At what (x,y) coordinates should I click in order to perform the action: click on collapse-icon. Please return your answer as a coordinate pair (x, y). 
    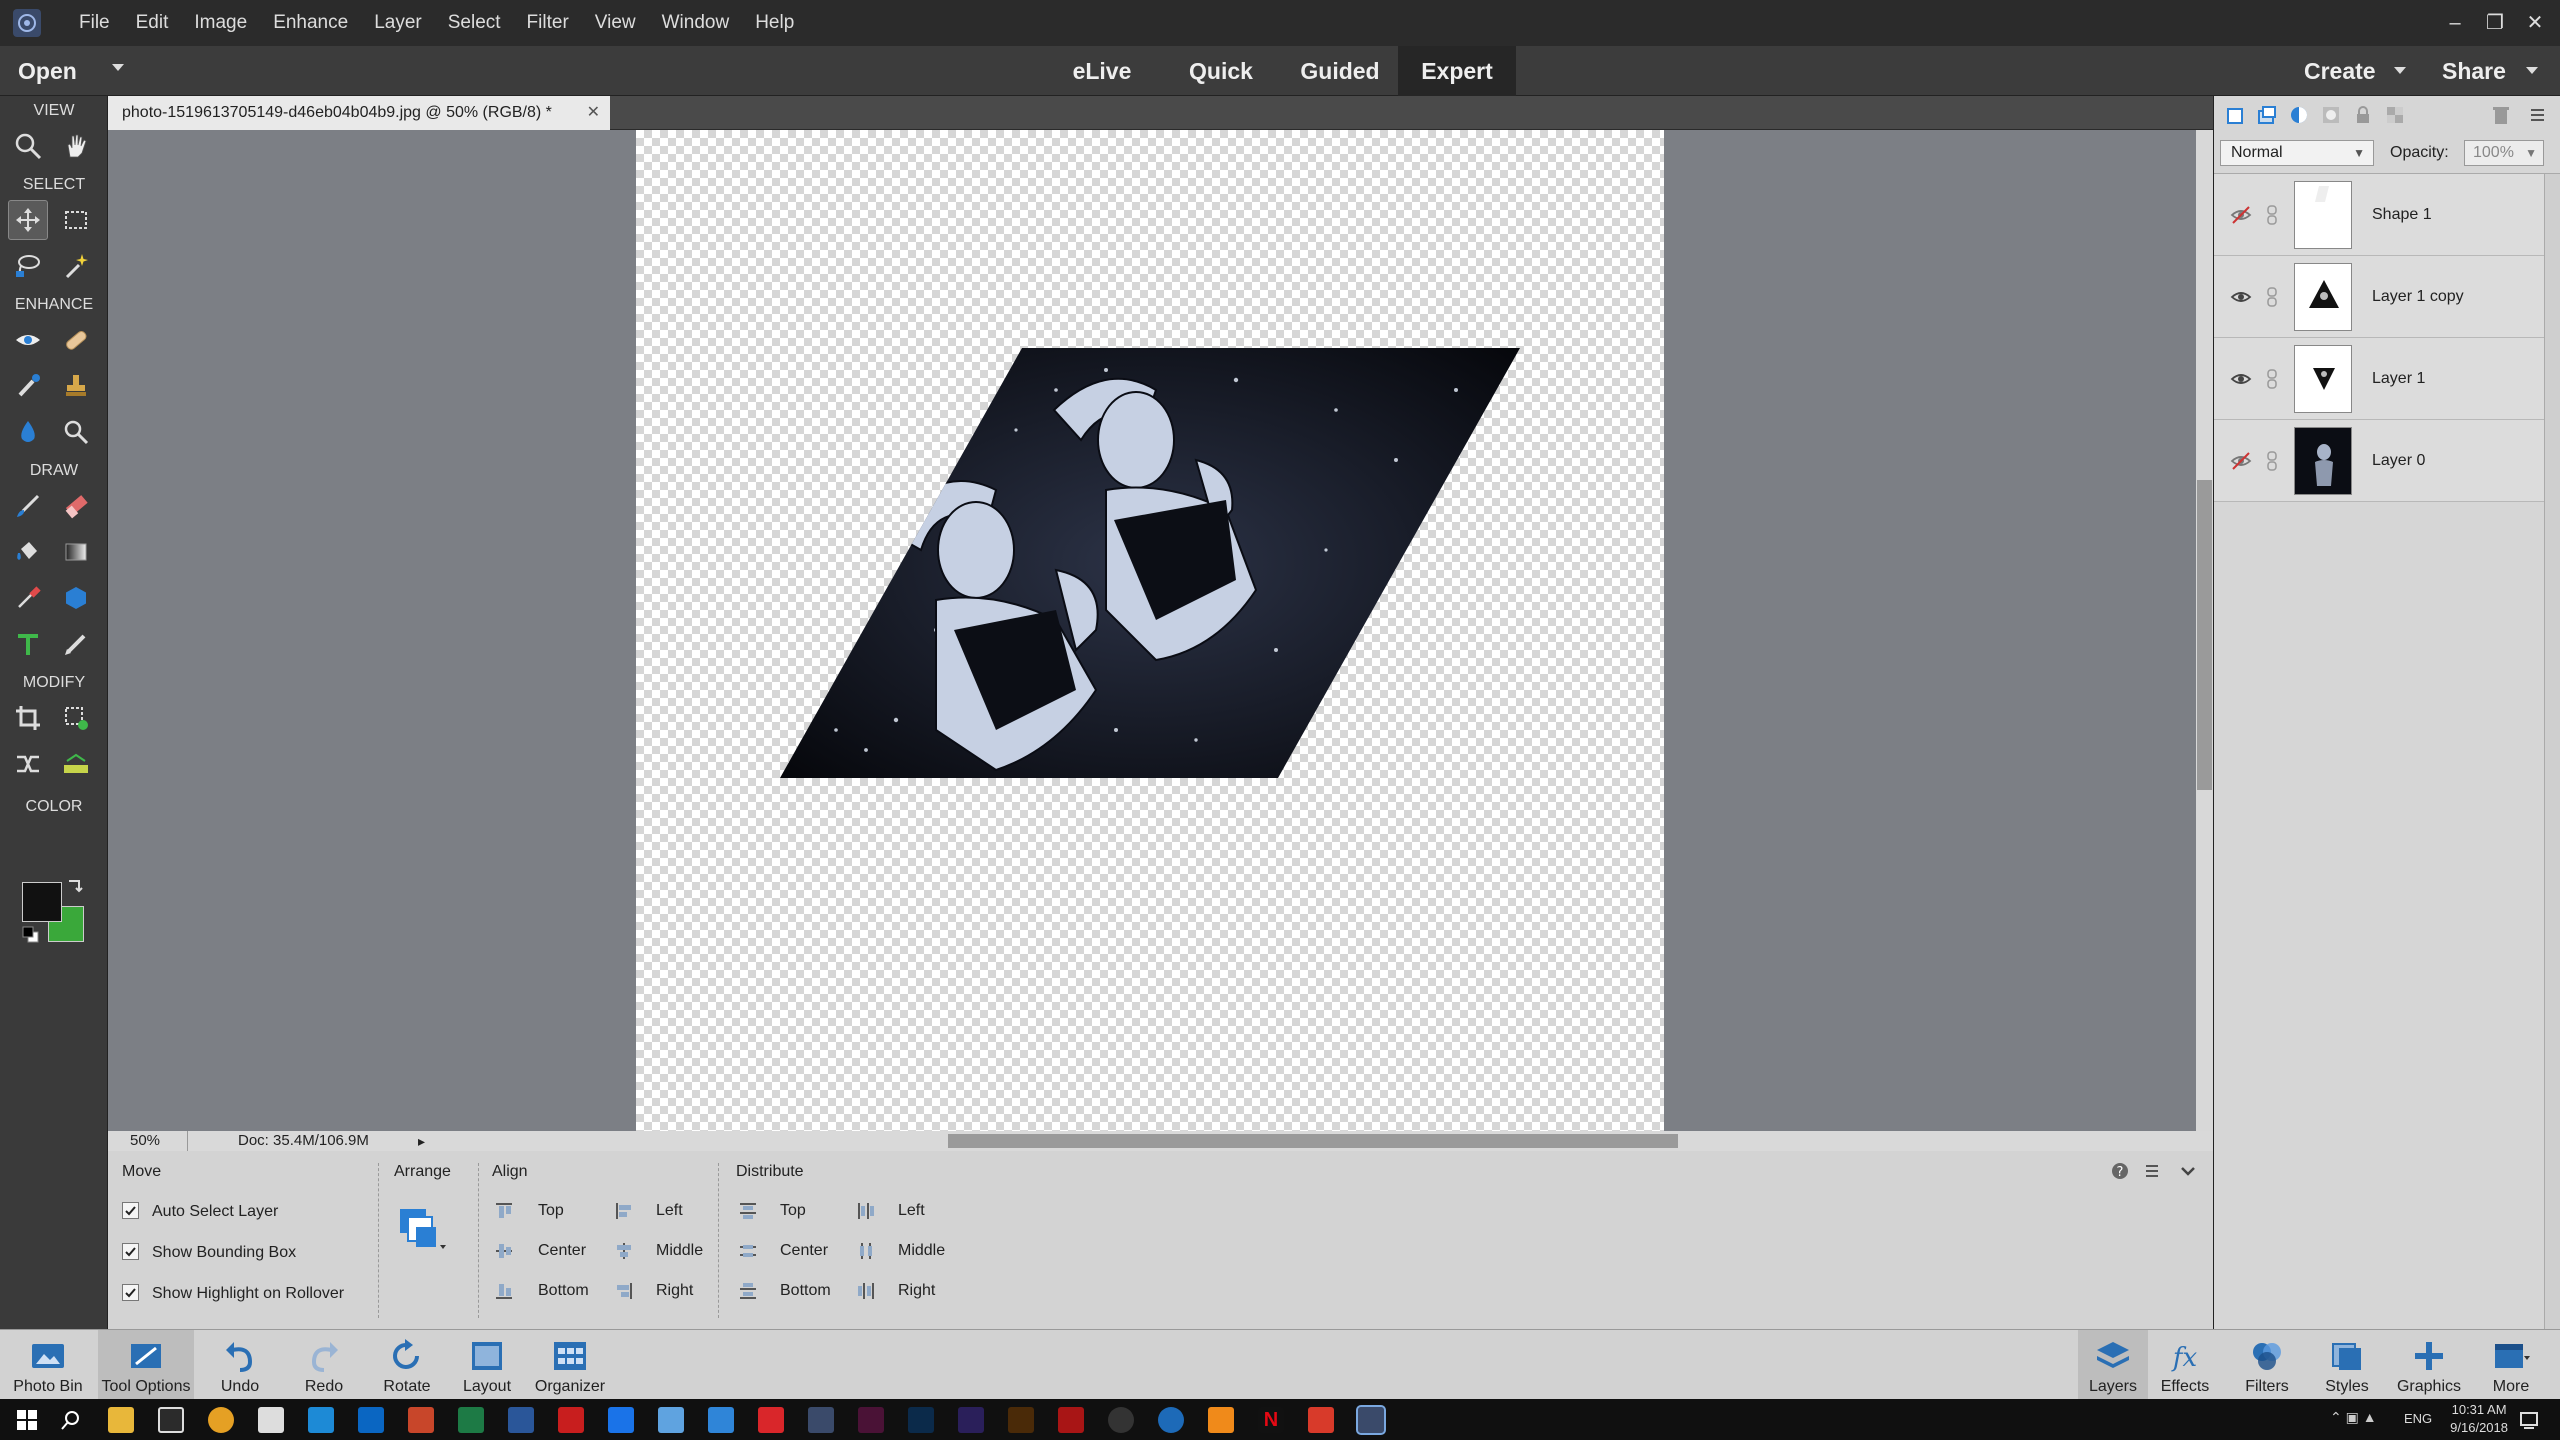
    Looking at the image, I should click on (2188, 1171).